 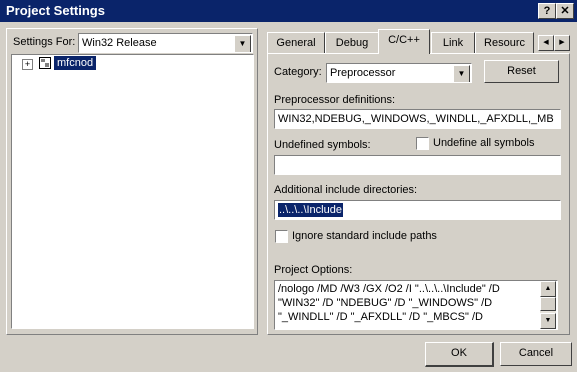 What do you see at coordinates (562, 43) in the screenshot?
I see `tab-scroll-right-icon: ▶` at bounding box center [562, 43].